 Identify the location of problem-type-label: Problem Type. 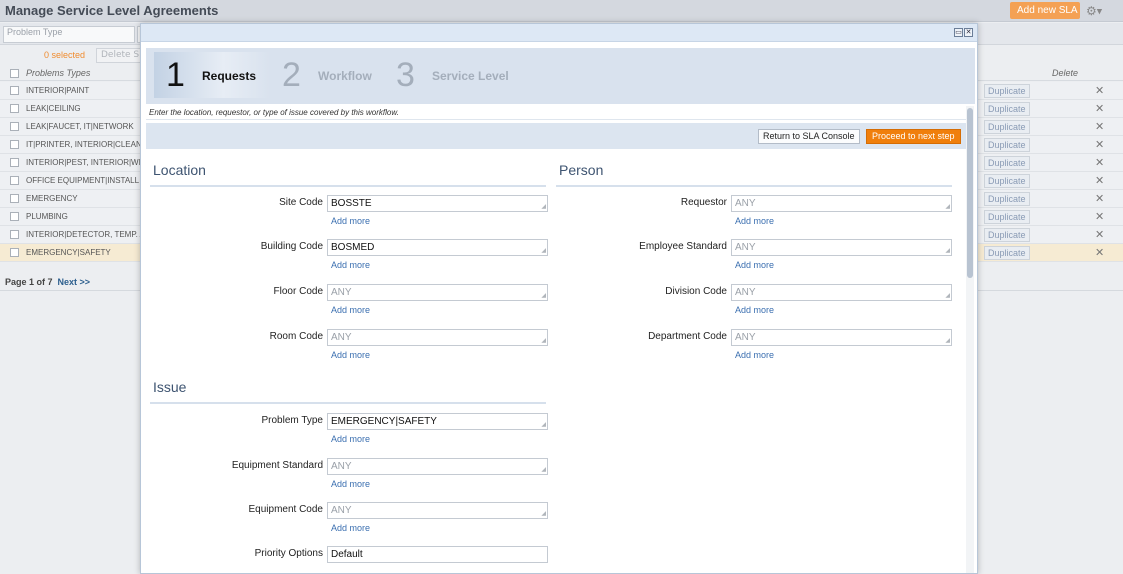
(292, 420).